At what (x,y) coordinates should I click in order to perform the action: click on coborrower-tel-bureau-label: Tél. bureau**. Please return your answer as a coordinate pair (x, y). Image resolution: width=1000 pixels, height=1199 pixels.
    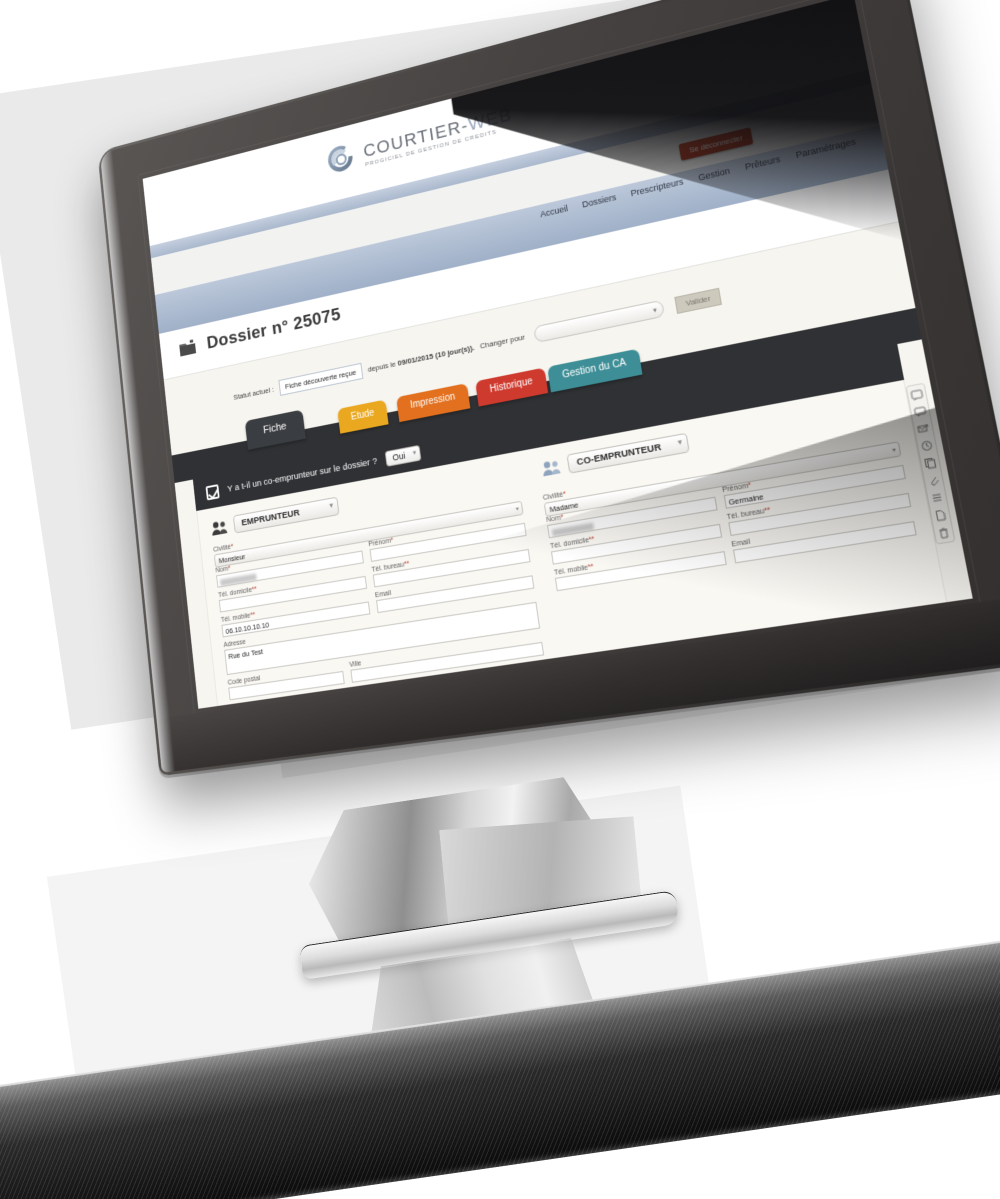
    Looking at the image, I should click on (748, 514).